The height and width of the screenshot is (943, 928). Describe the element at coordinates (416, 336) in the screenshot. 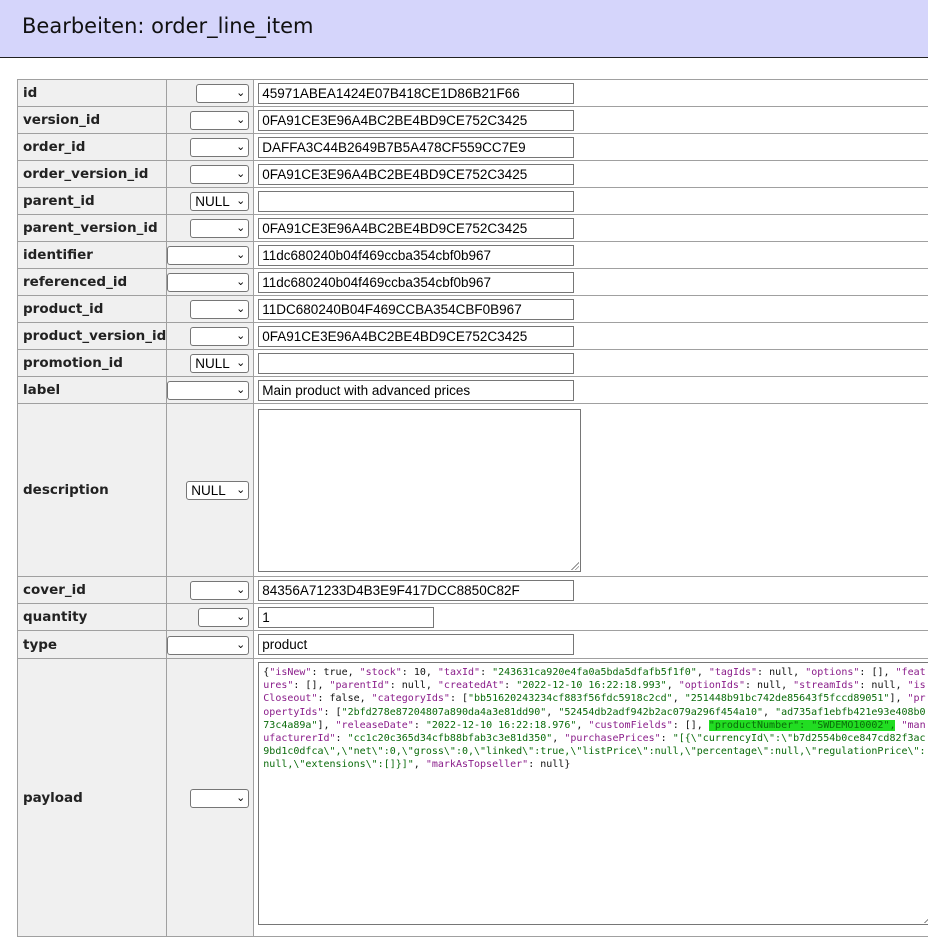

I see `product-version-id-input: 0FA91CE3E96A4BC2BE4BD9CE752C3425` at that location.